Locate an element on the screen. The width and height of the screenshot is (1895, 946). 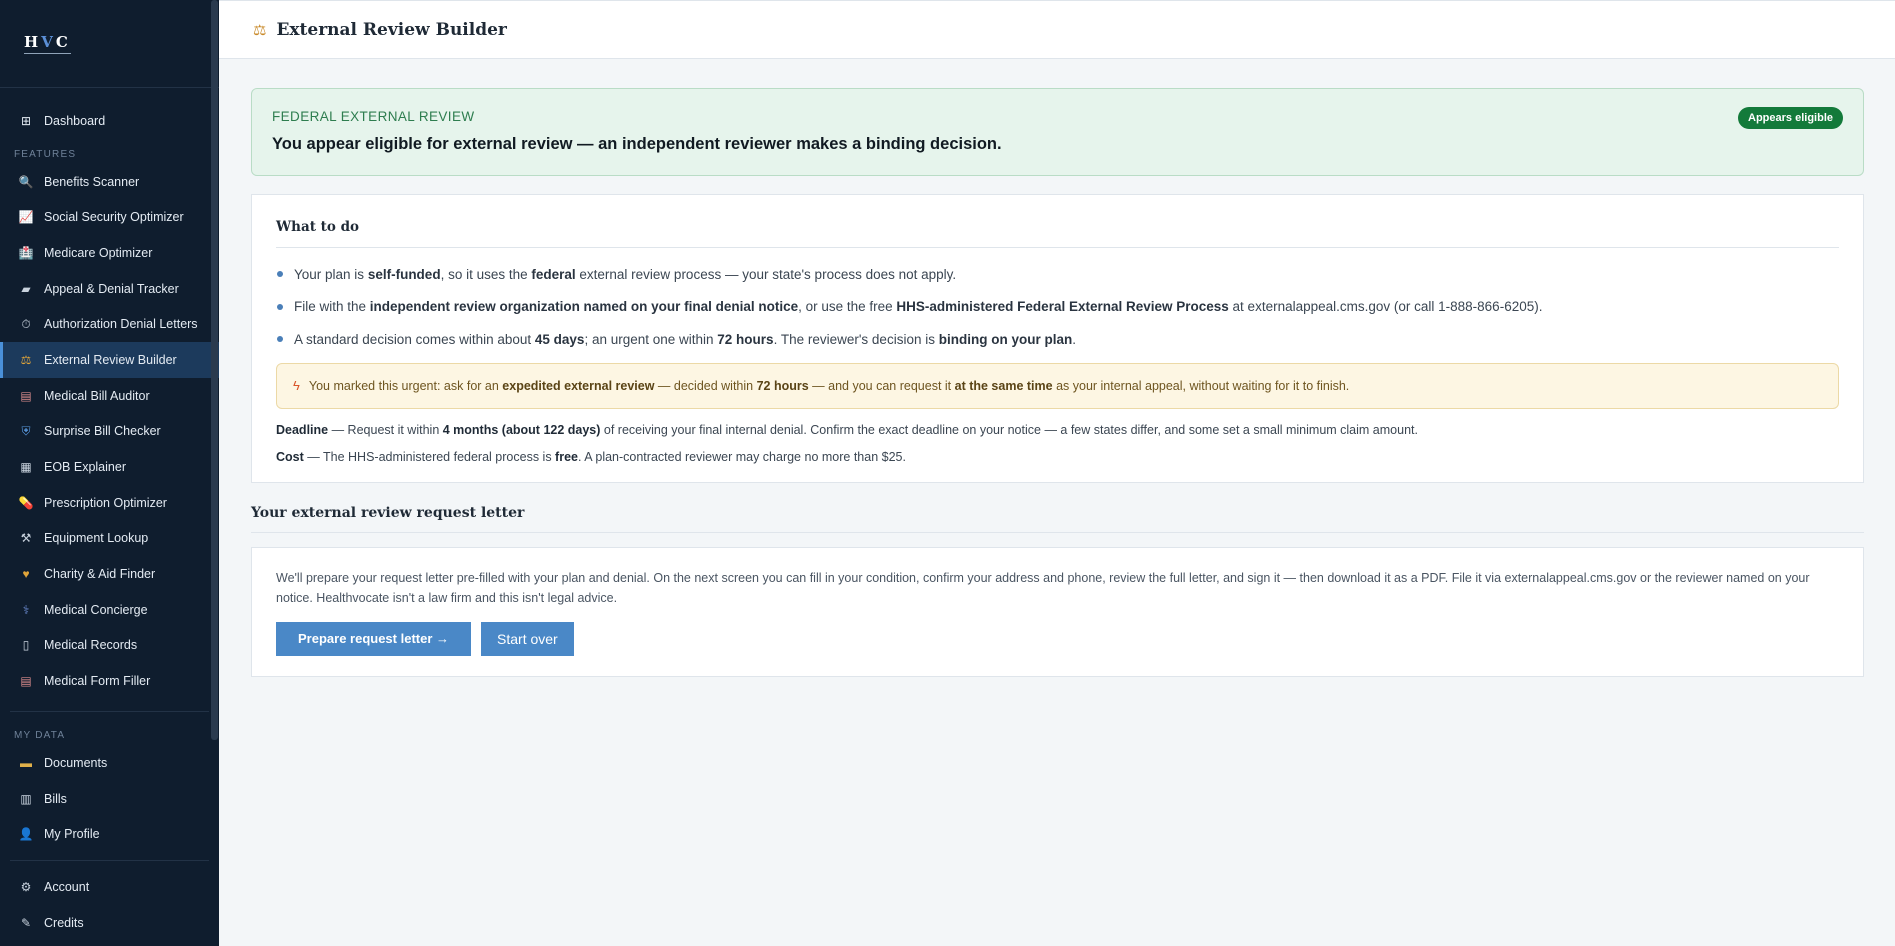
sidebar-item-label: Prescription Optimizer is located at coordinates (105, 502).